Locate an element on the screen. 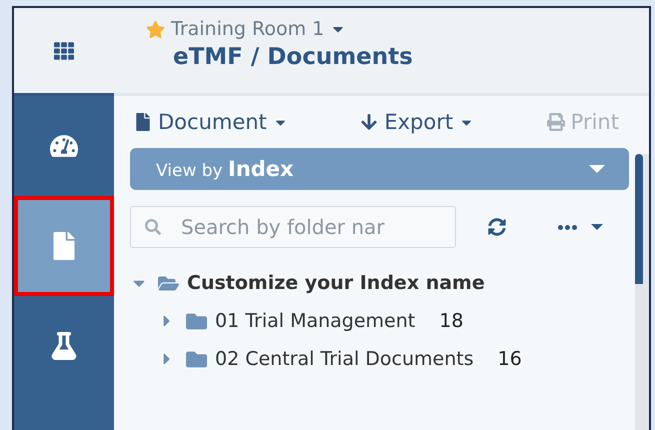  flask-icon is located at coordinates (64, 346).